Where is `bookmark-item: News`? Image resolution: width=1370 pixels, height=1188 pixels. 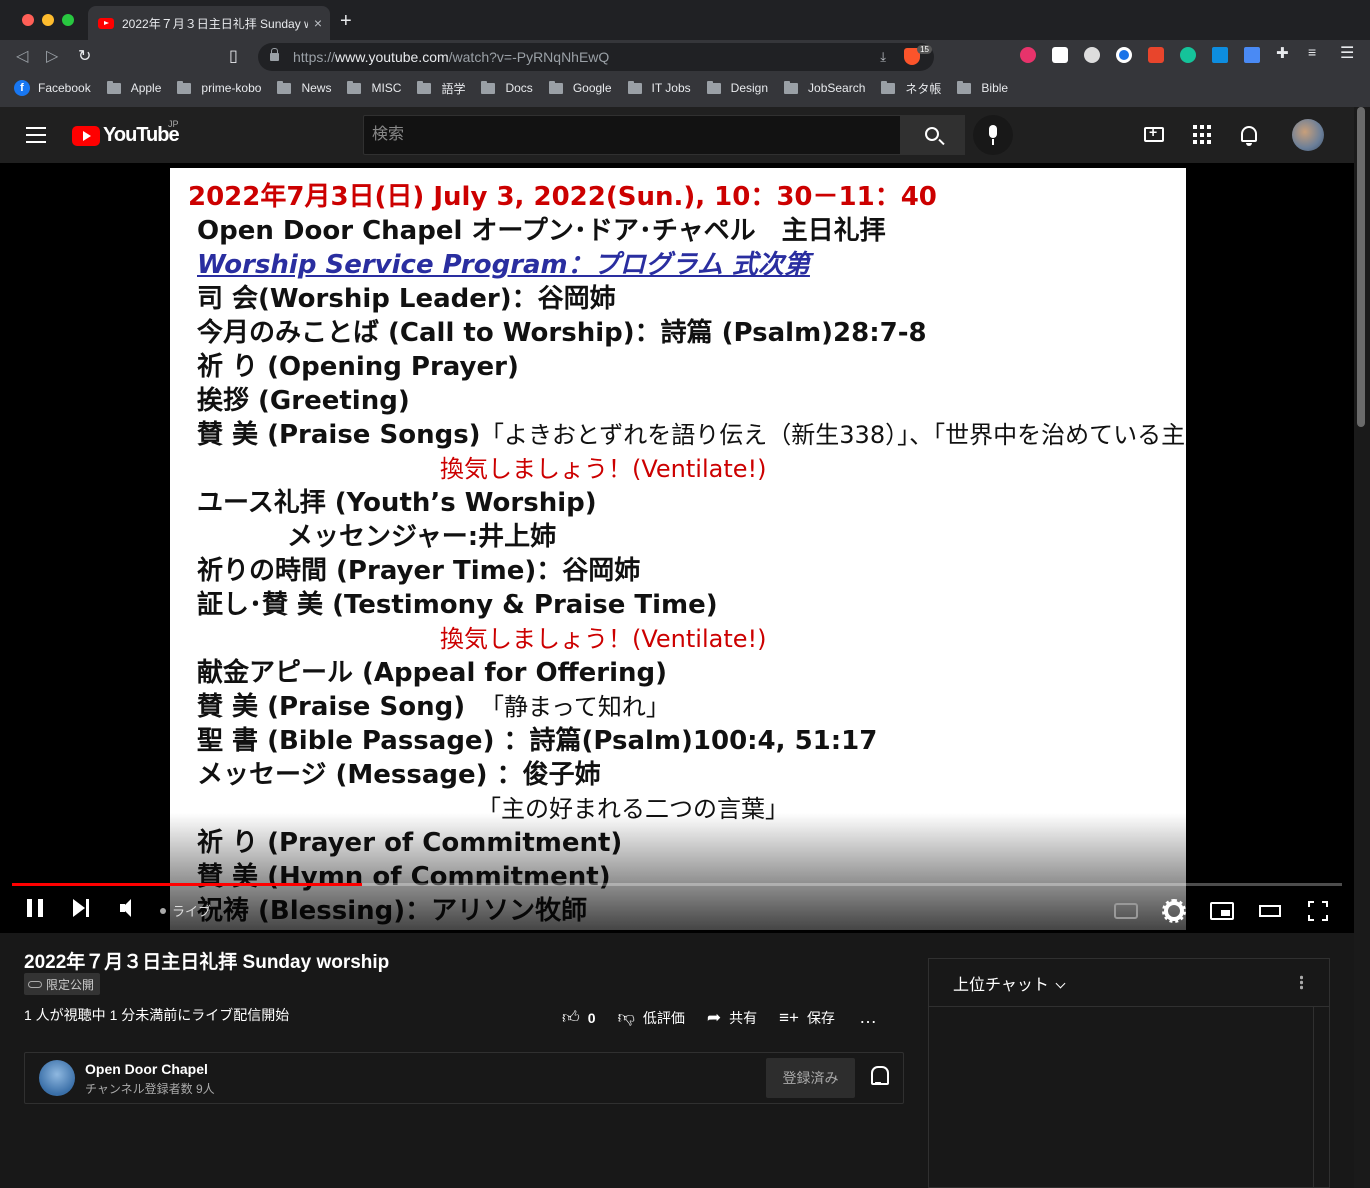
bookmark-item: News is located at coordinates (304, 87).